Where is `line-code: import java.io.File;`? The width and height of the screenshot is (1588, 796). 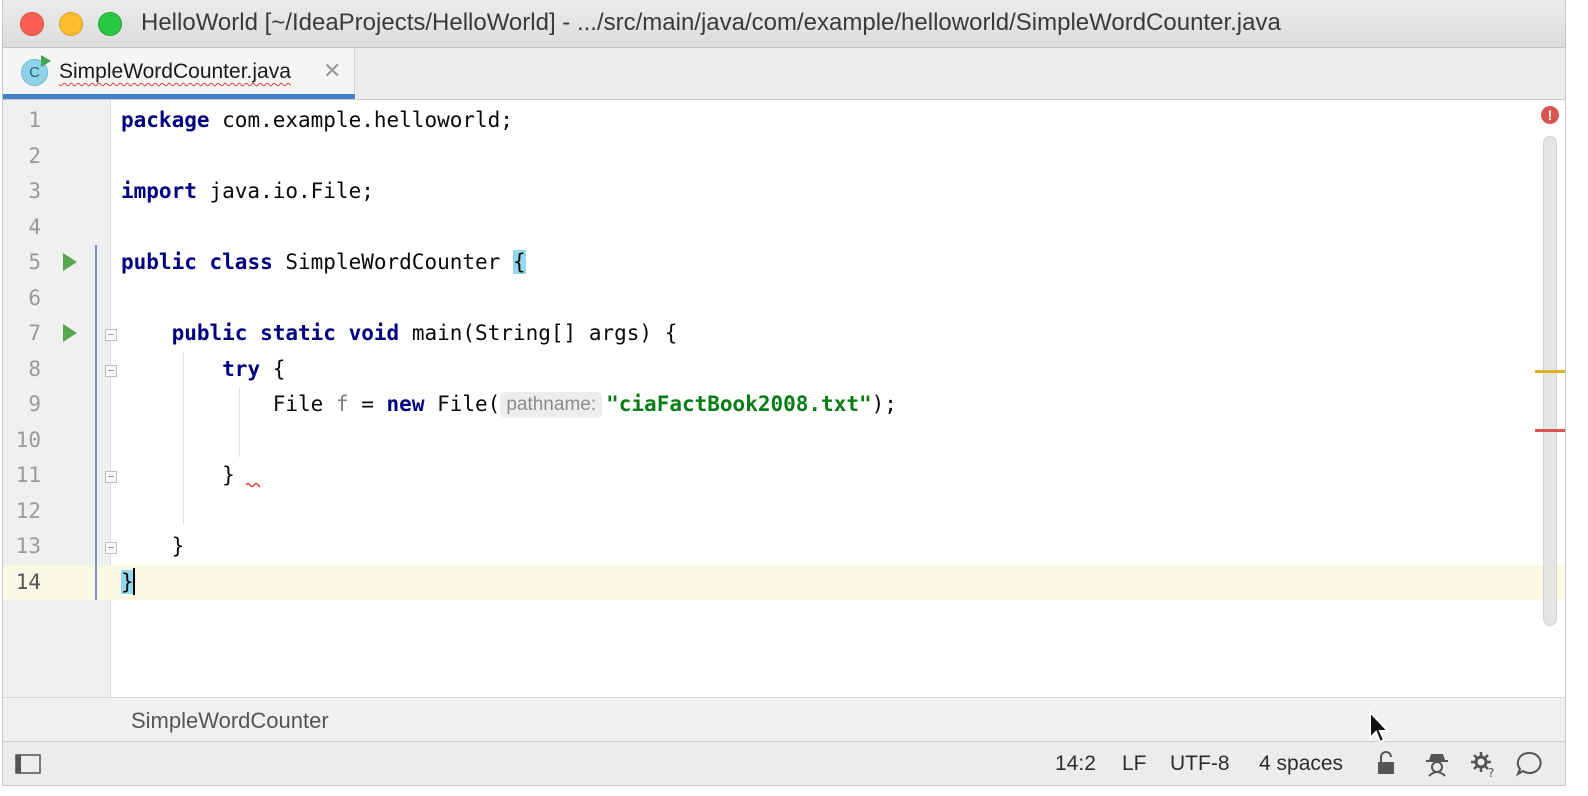 line-code: import java.io.File; is located at coordinates (247, 191).